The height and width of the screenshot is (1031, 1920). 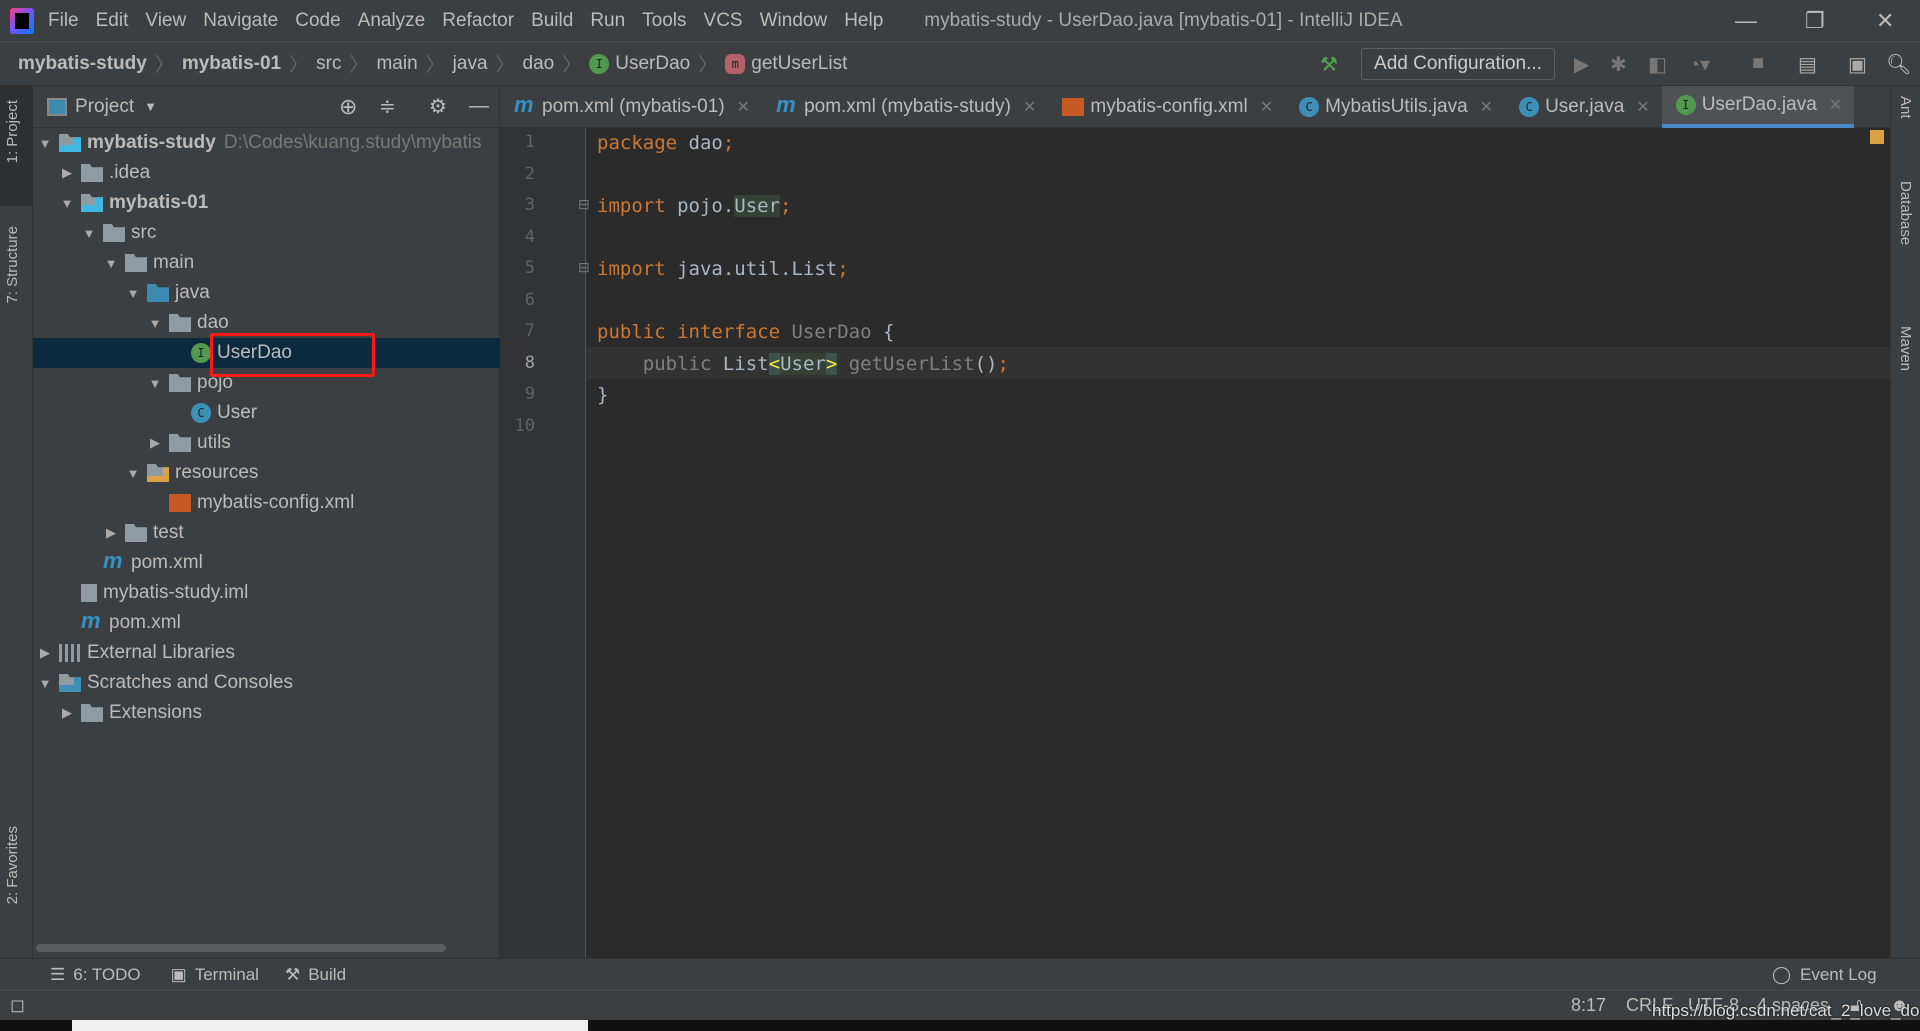 I want to click on menu-analyze: Analyze, so click(x=392, y=21).